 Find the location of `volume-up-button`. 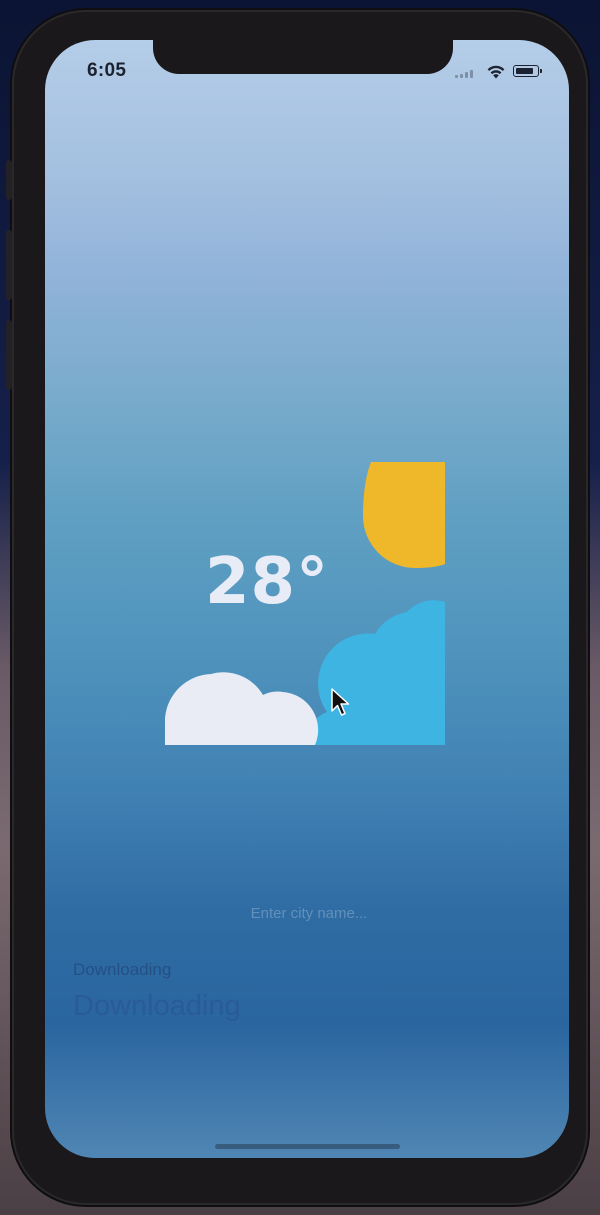

volume-up-button is located at coordinates (9, 265).